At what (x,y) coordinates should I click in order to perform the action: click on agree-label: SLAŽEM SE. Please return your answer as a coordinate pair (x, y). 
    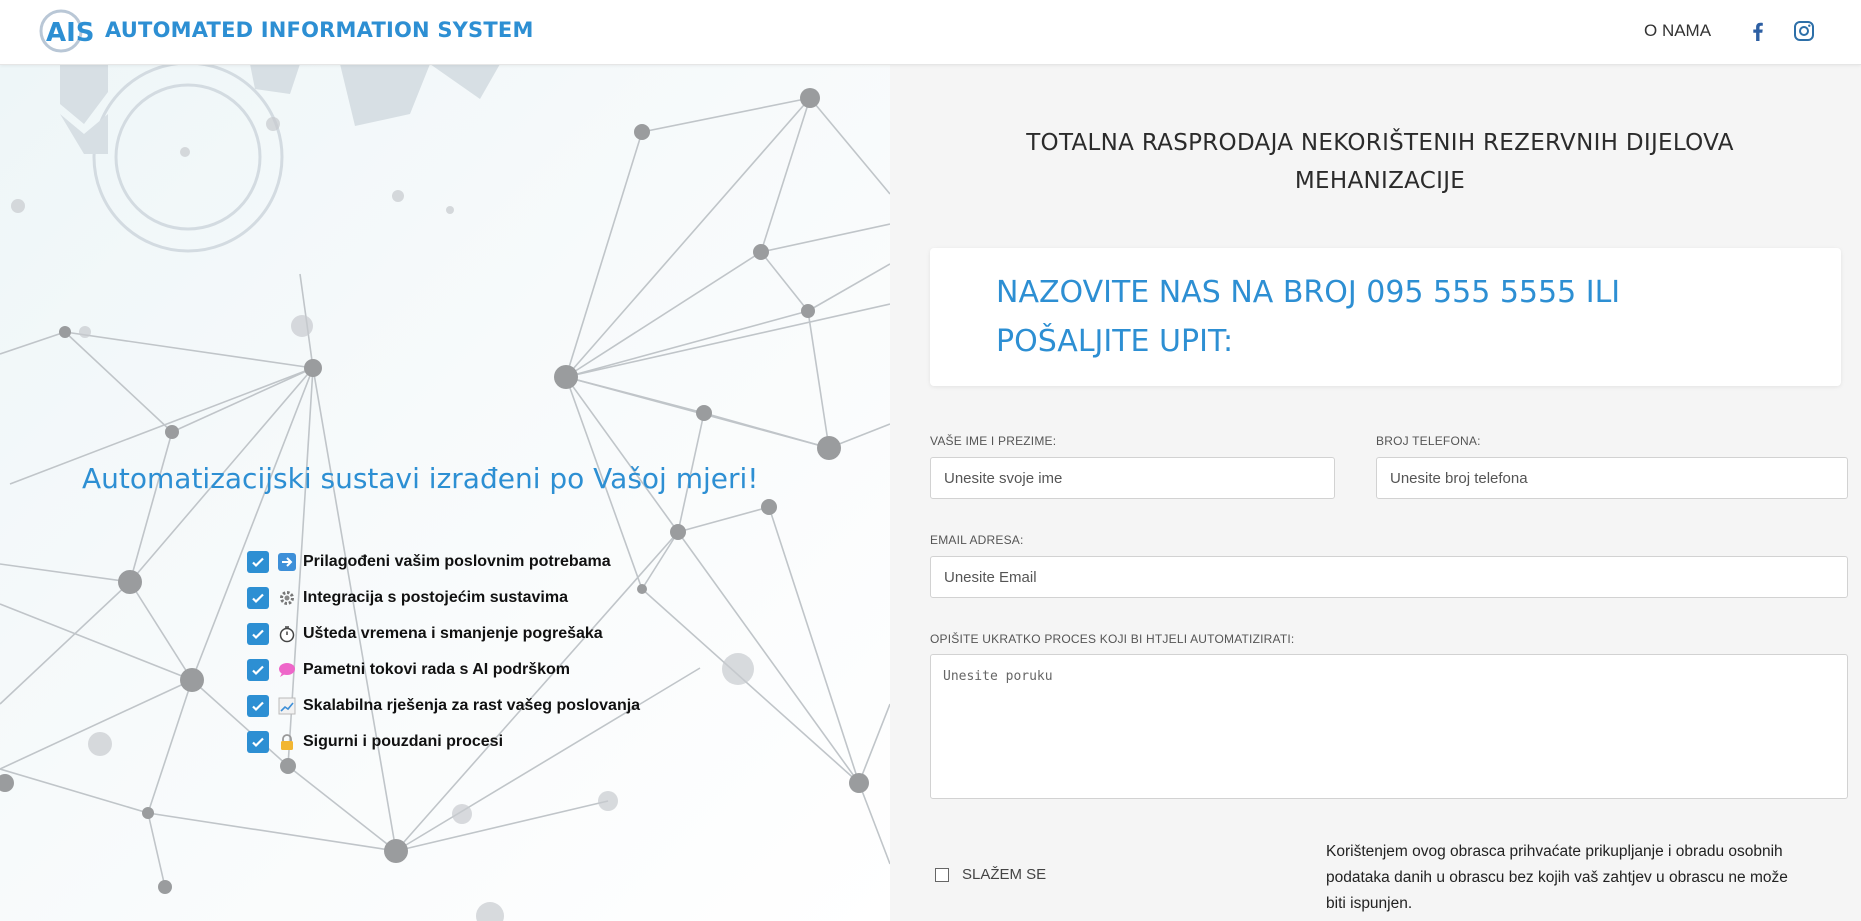
    Looking at the image, I should click on (1004, 874).